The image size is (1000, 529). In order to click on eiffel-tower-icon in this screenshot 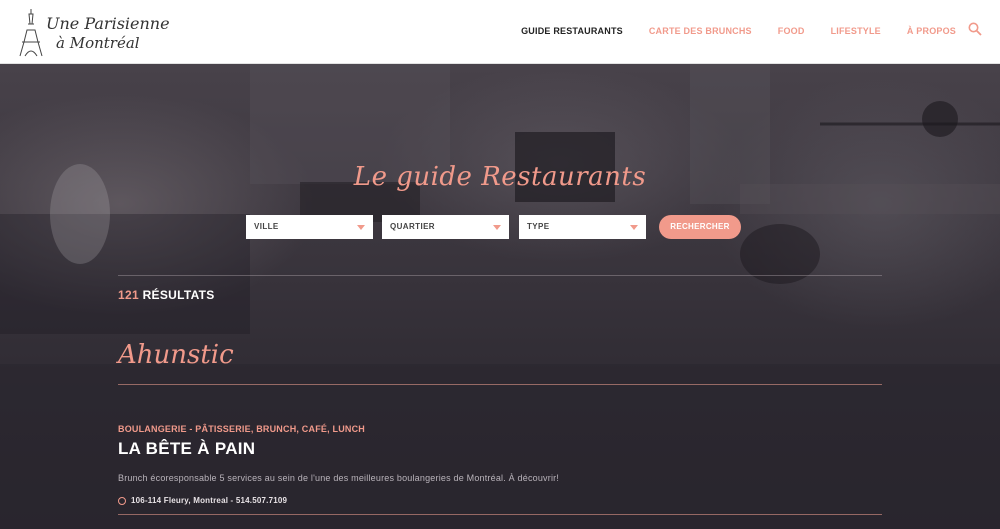, I will do `click(31, 33)`.